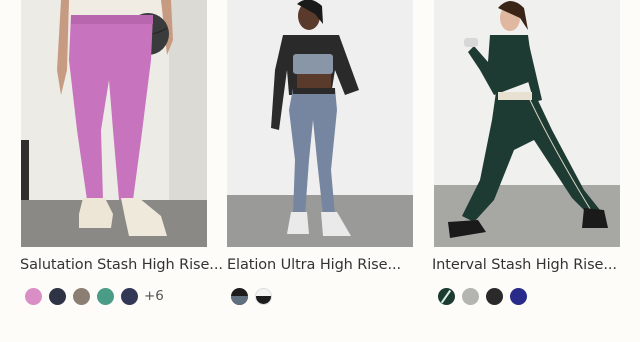  Describe the element at coordinates (33, 296) in the screenshot. I see `color-swatch-pink` at that location.